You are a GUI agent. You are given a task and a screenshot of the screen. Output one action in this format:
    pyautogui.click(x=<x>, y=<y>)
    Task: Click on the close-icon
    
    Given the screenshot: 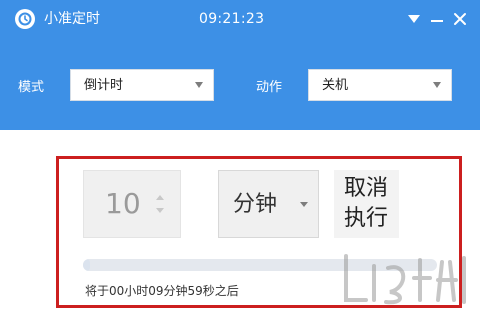 What is the action you would take?
    pyautogui.click(x=460, y=19)
    